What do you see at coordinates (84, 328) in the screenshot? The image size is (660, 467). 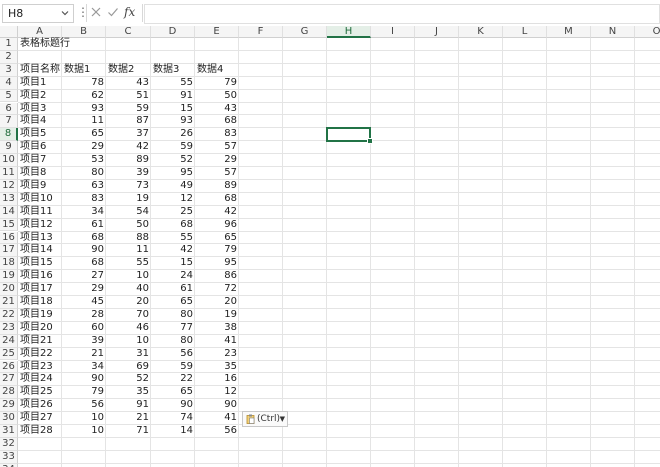 I see `data-cell: 60` at bounding box center [84, 328].